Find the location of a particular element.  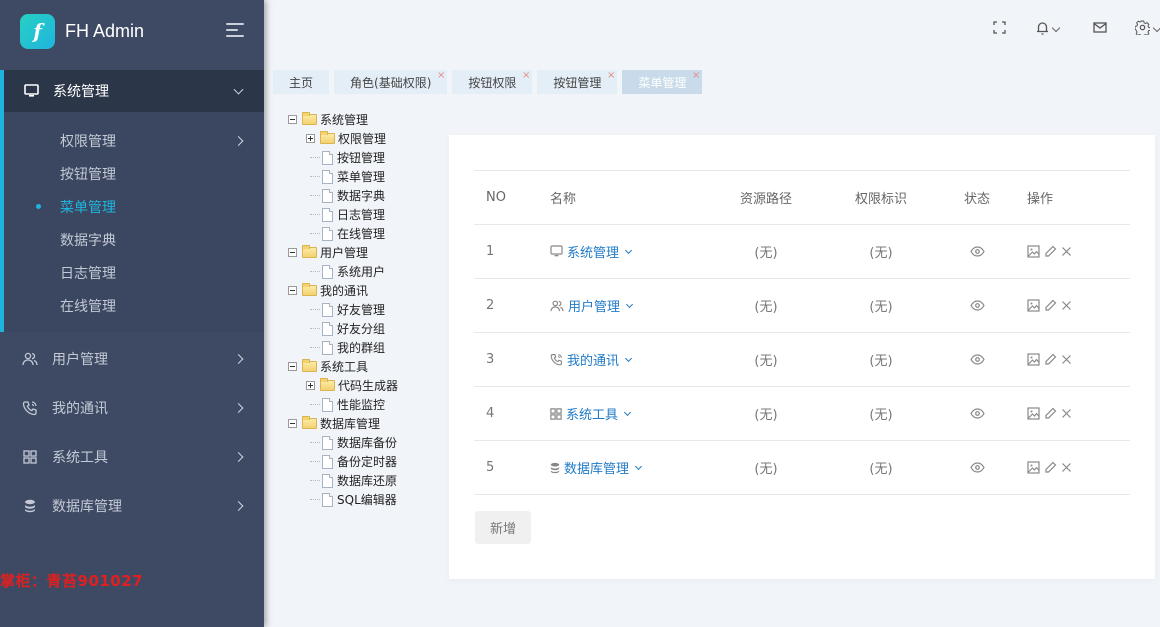

tab-label: 菜单管理 is located at coordinates (662, 82).